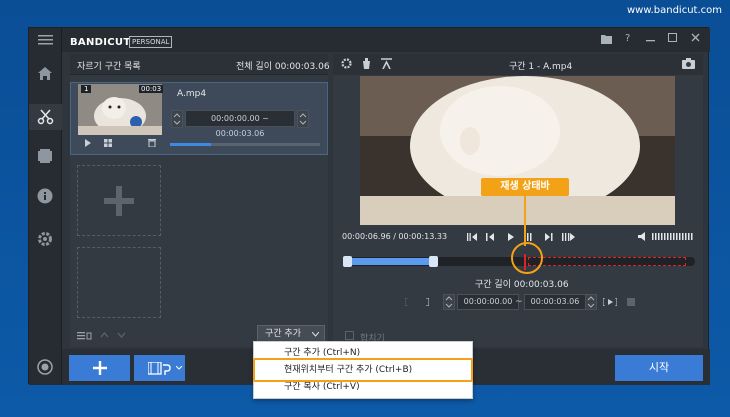 The height and width of the screenshot is (417, 730). What do you see at coordinates (525, 221) in the screenshot?
I see `callout-arrow` at bounding box center [525, 221].